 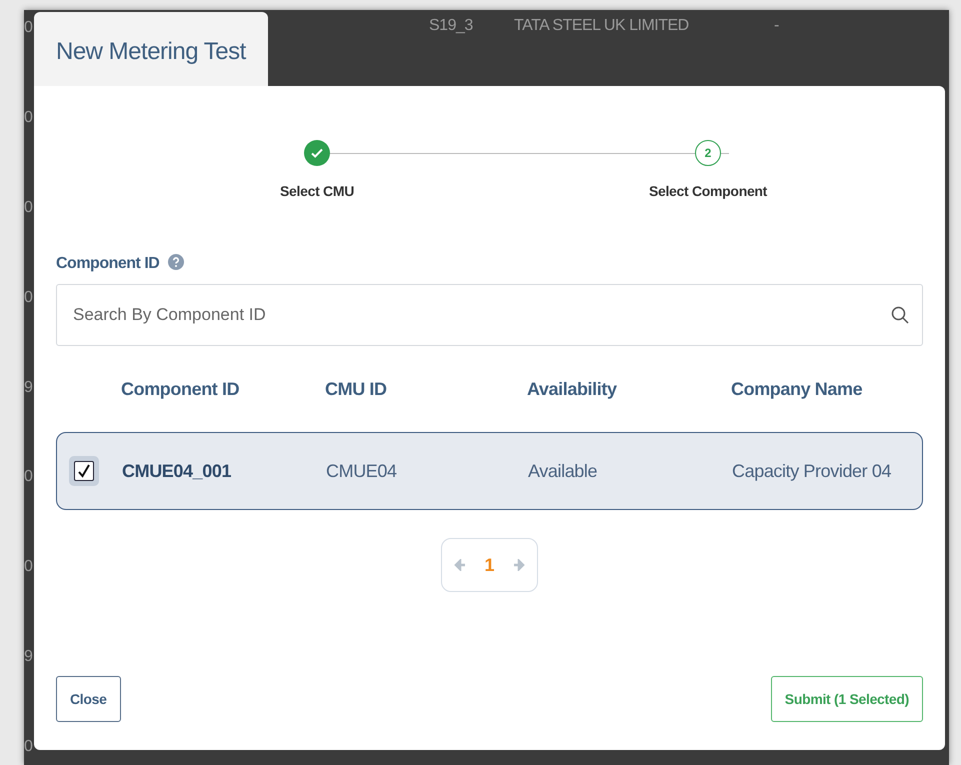 What do you see at coordinates (900, 315) in the screenshot?
I see `search-icon` at bounding box center [900, 315].